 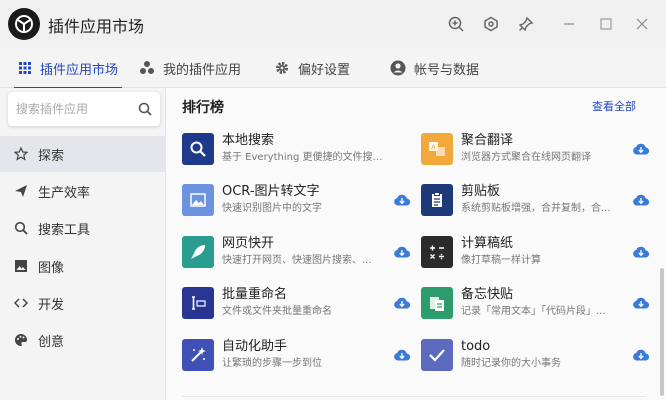 I want to click on sidebar-item-search-tools: 搜索工具, so click(x=83, y=228).